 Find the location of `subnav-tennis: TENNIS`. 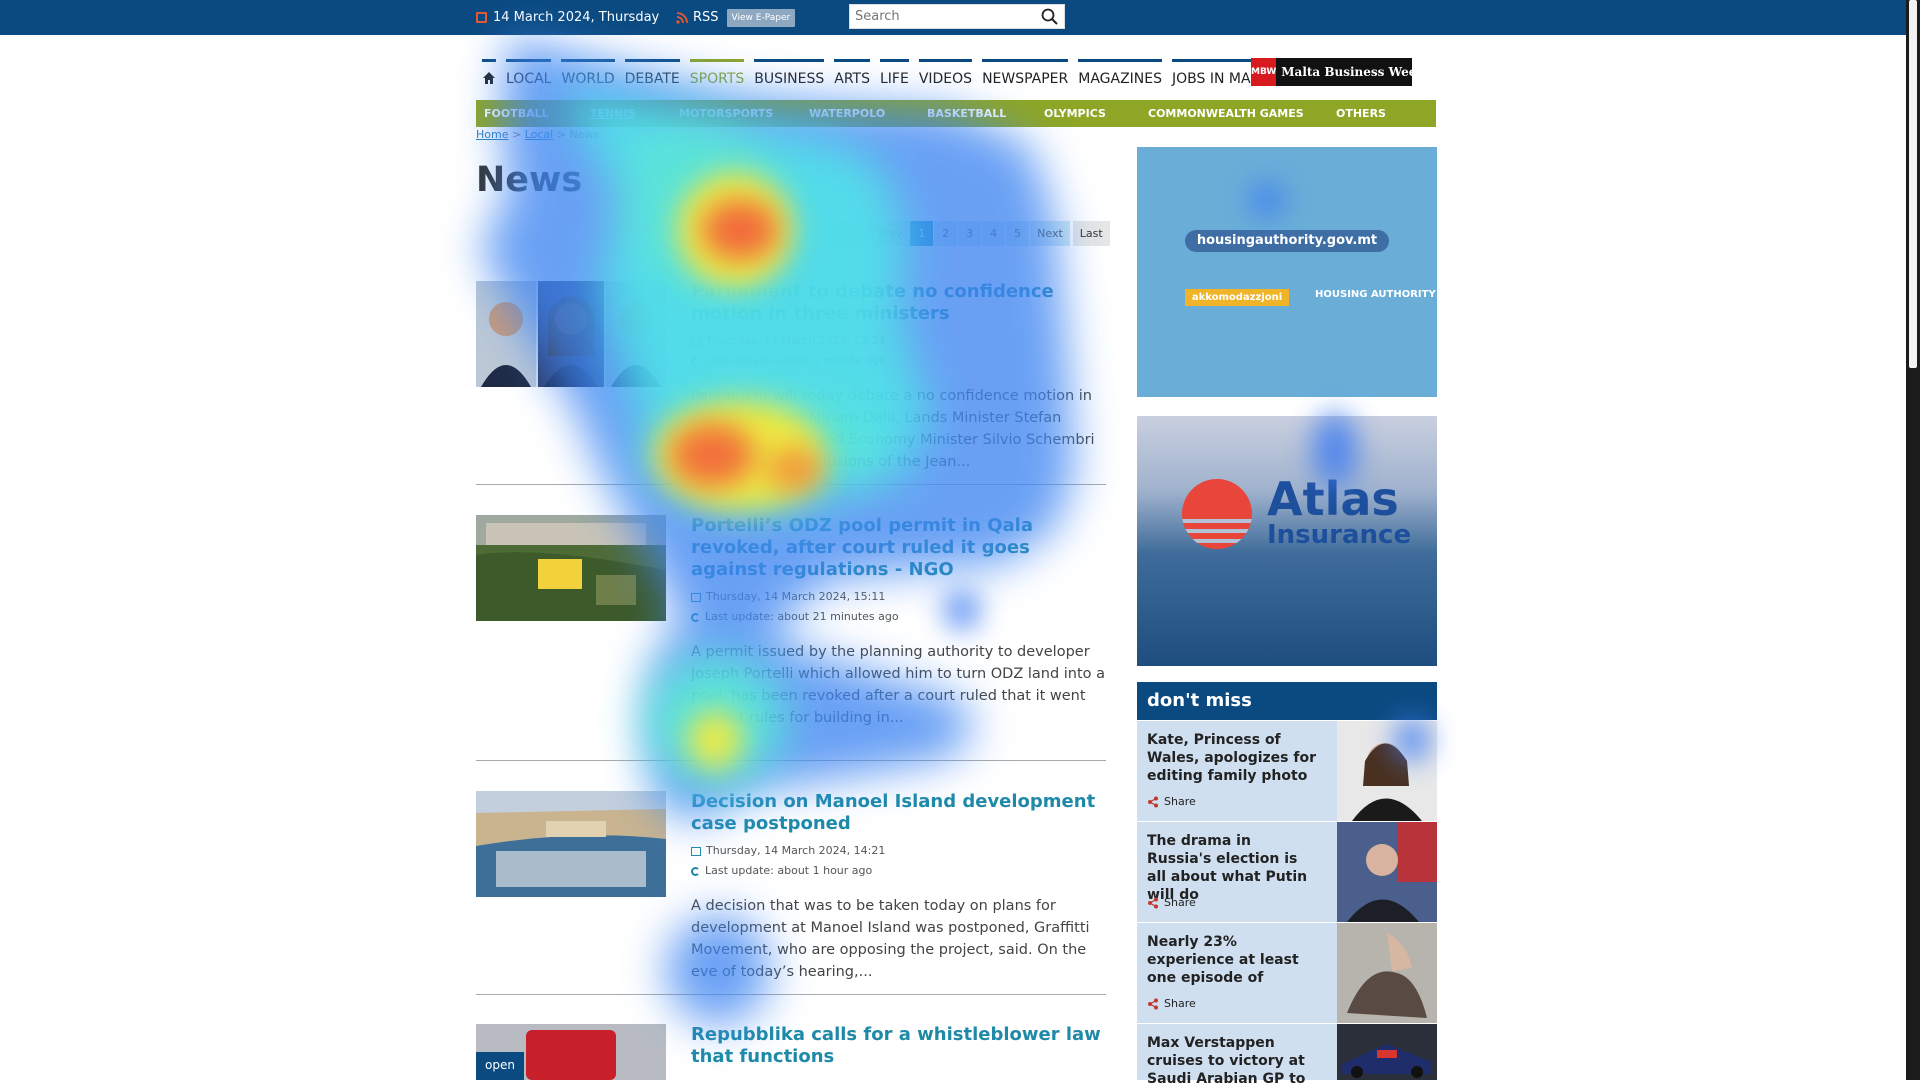

subnav-tennis: TENNIS is located at coordinates (612, 113).